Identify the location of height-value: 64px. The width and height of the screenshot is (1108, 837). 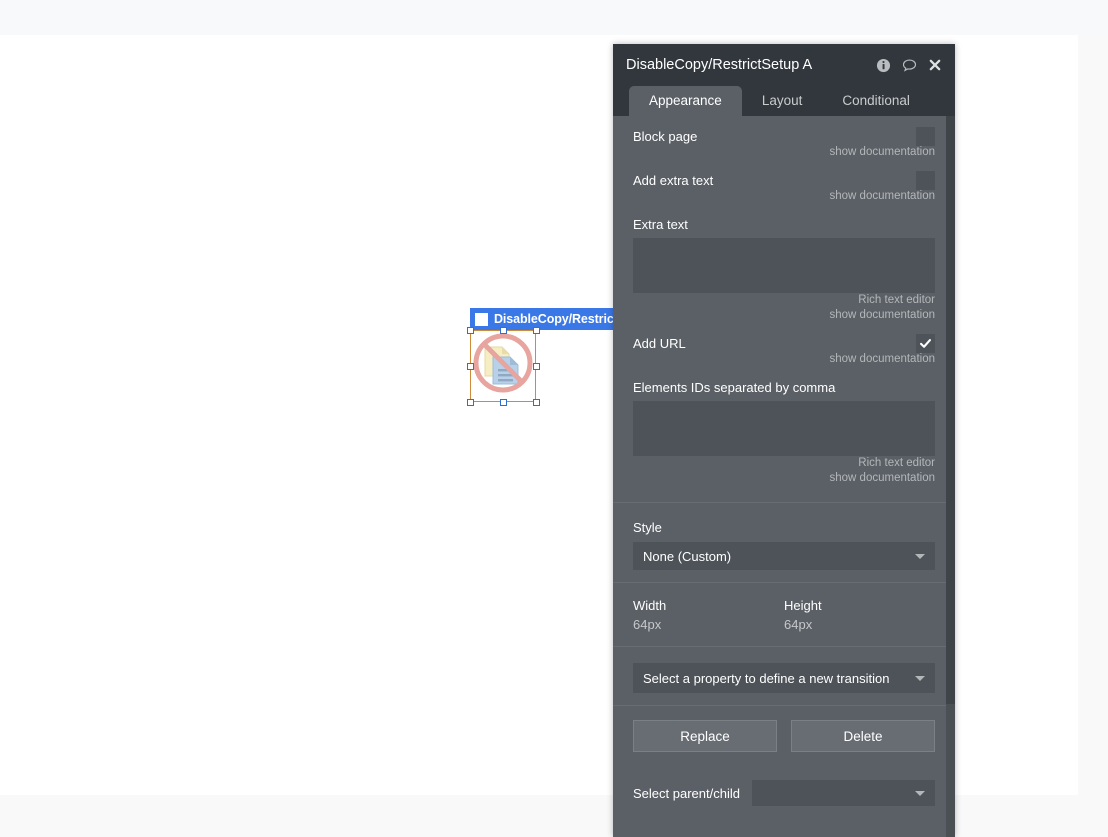
(859, 624).